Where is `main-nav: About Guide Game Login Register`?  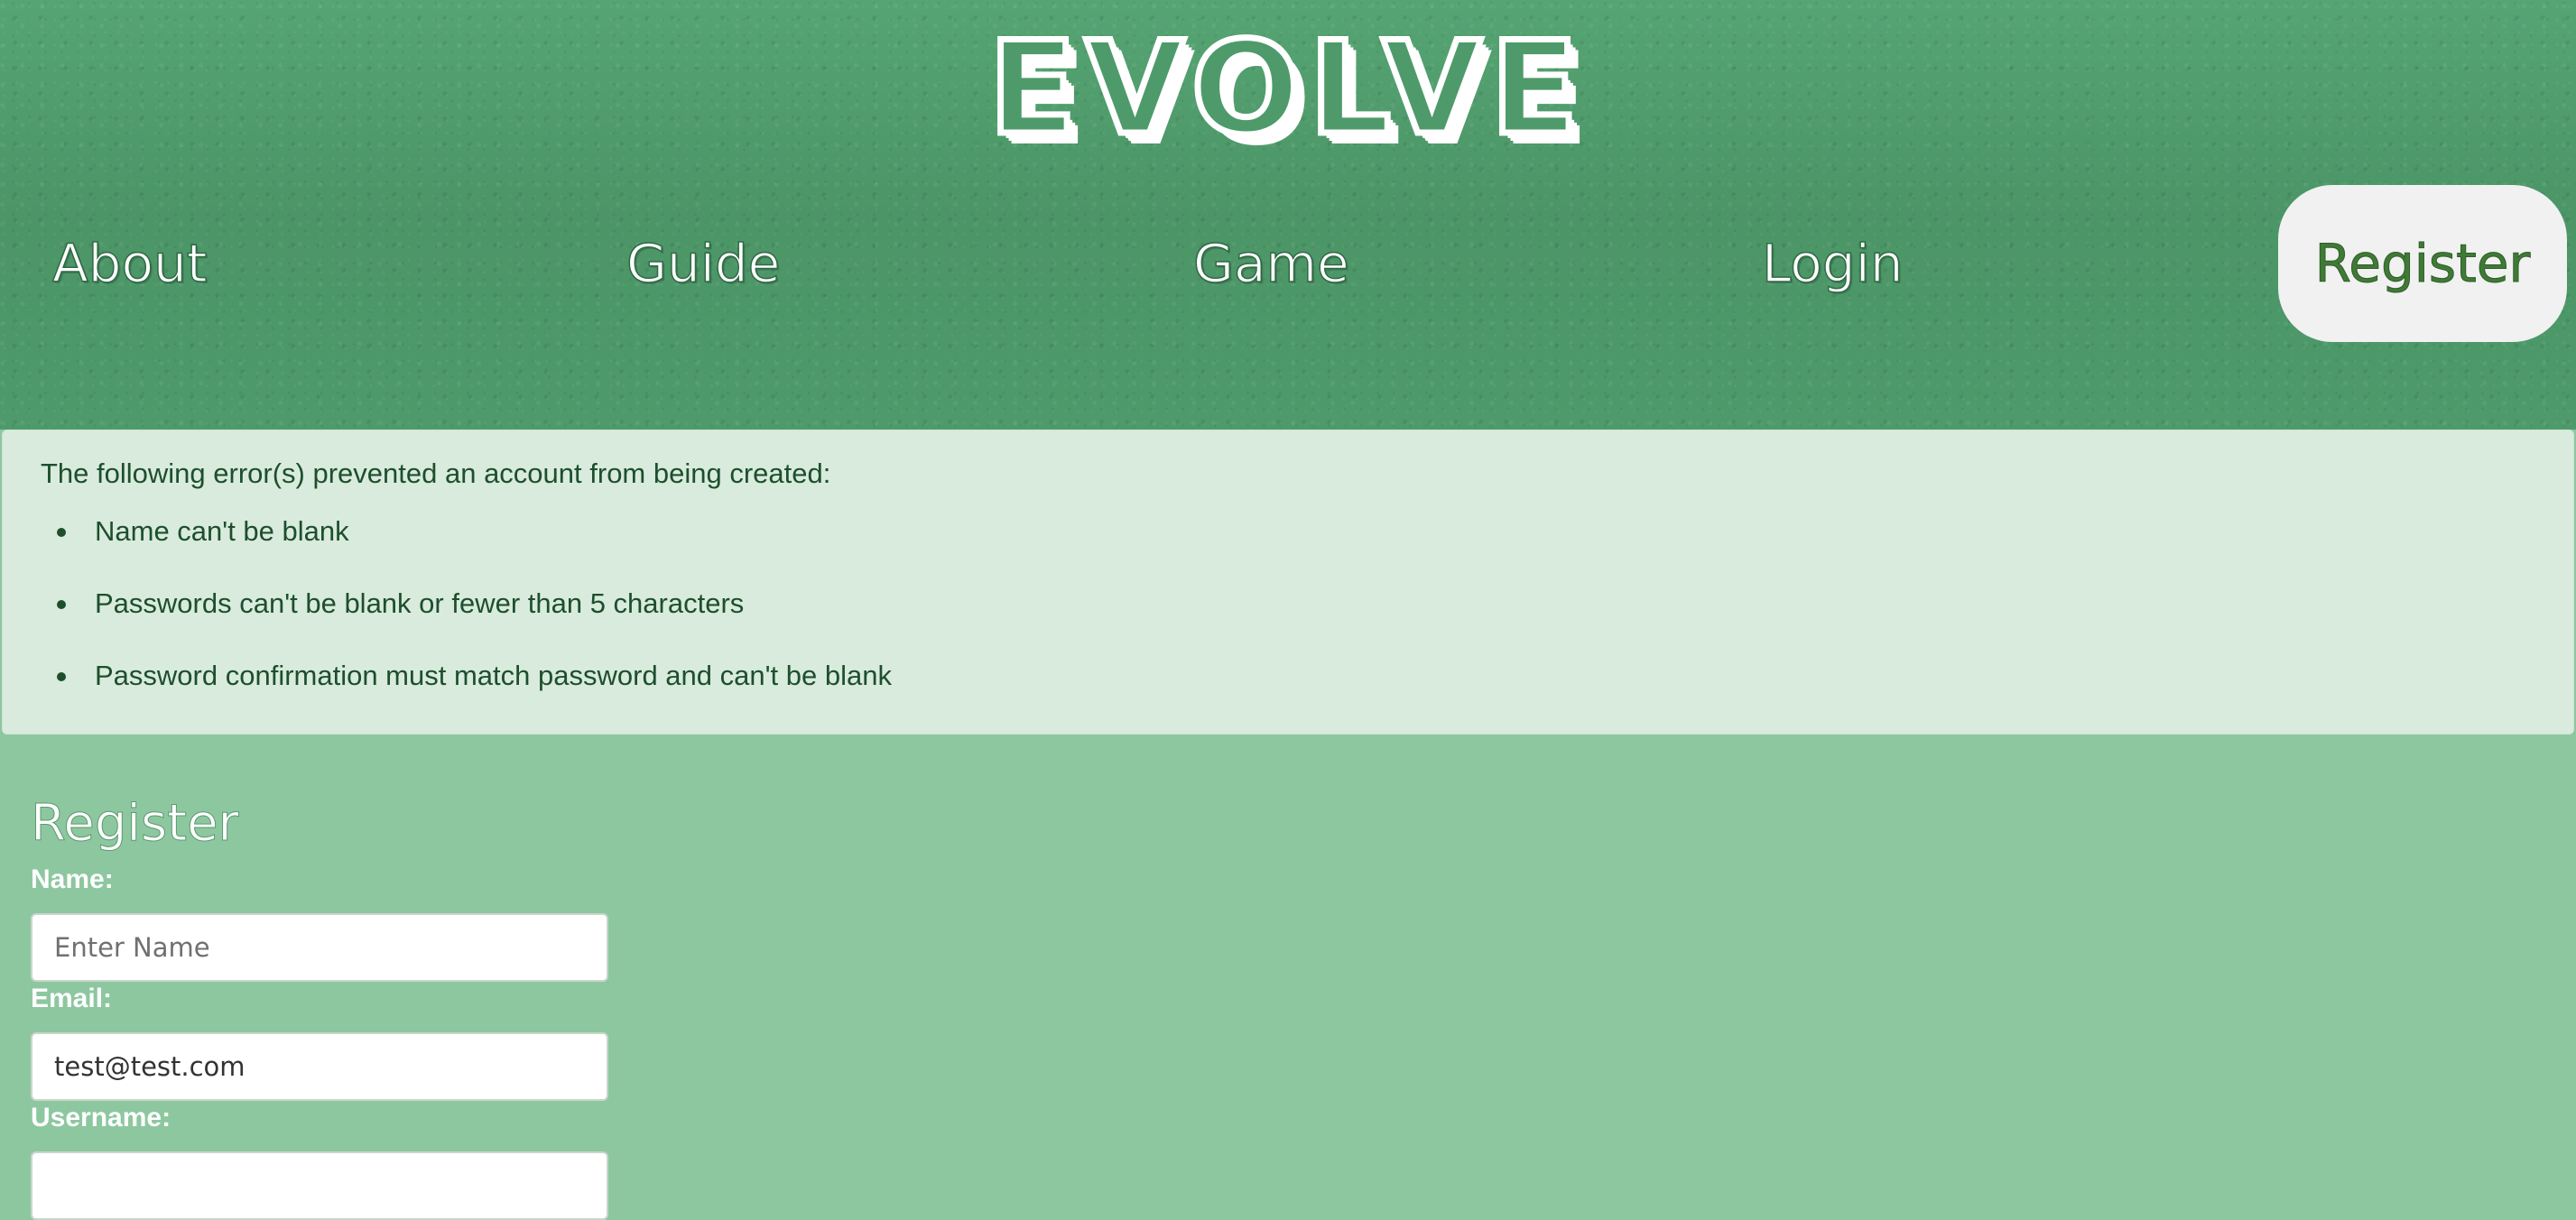 main-nav: About Guide Game Login Register is located at coordinates (1288, 263).